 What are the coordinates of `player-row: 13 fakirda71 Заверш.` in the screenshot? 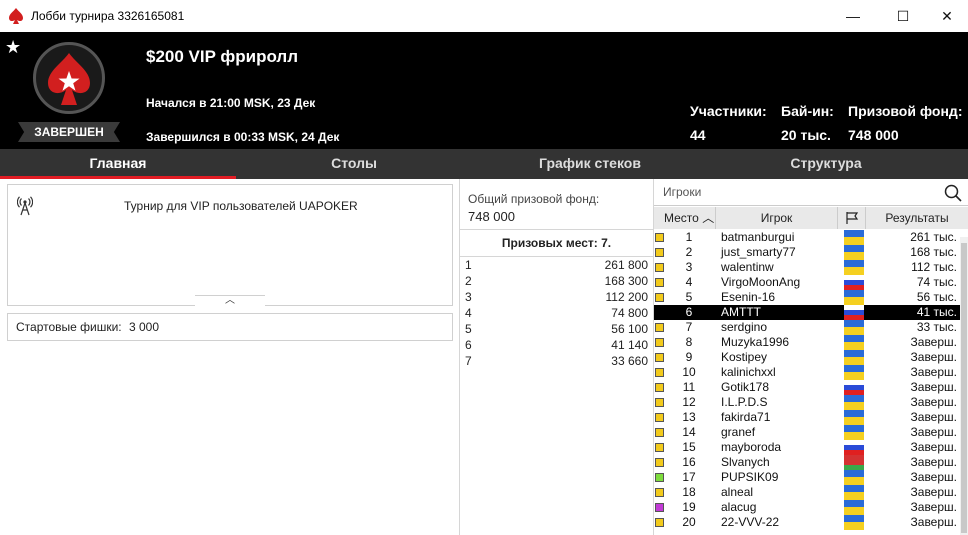 It's located at (807, 417).